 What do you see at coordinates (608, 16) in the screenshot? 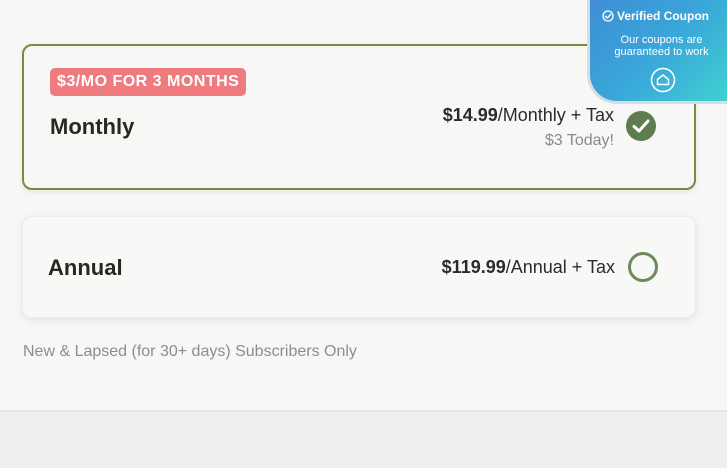
I see `check-circle-icon` at bounding box center [608, 16].